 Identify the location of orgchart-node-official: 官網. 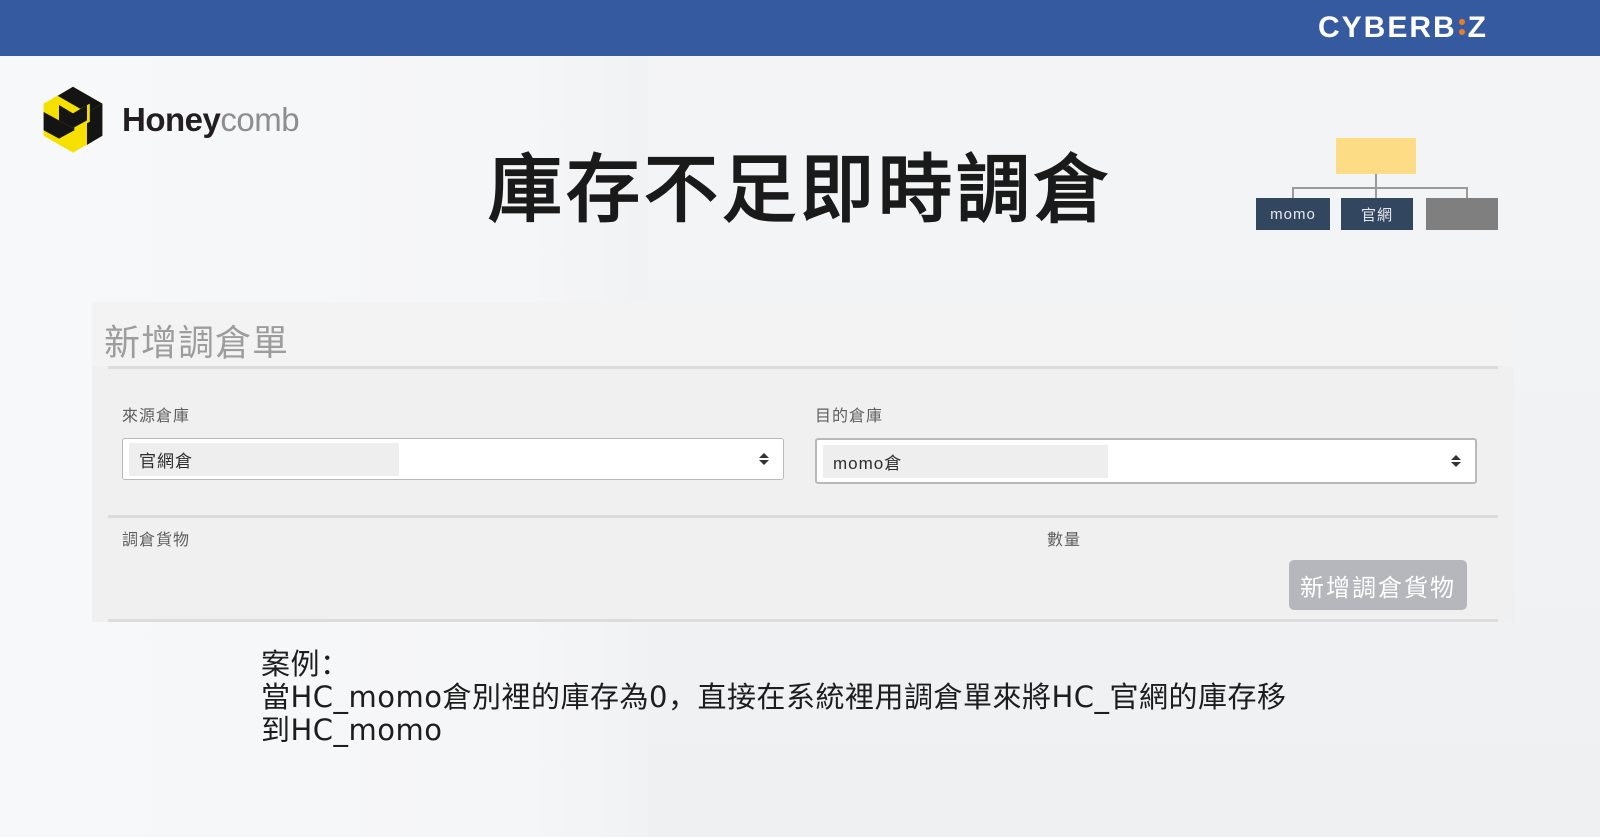
(1377, 214).